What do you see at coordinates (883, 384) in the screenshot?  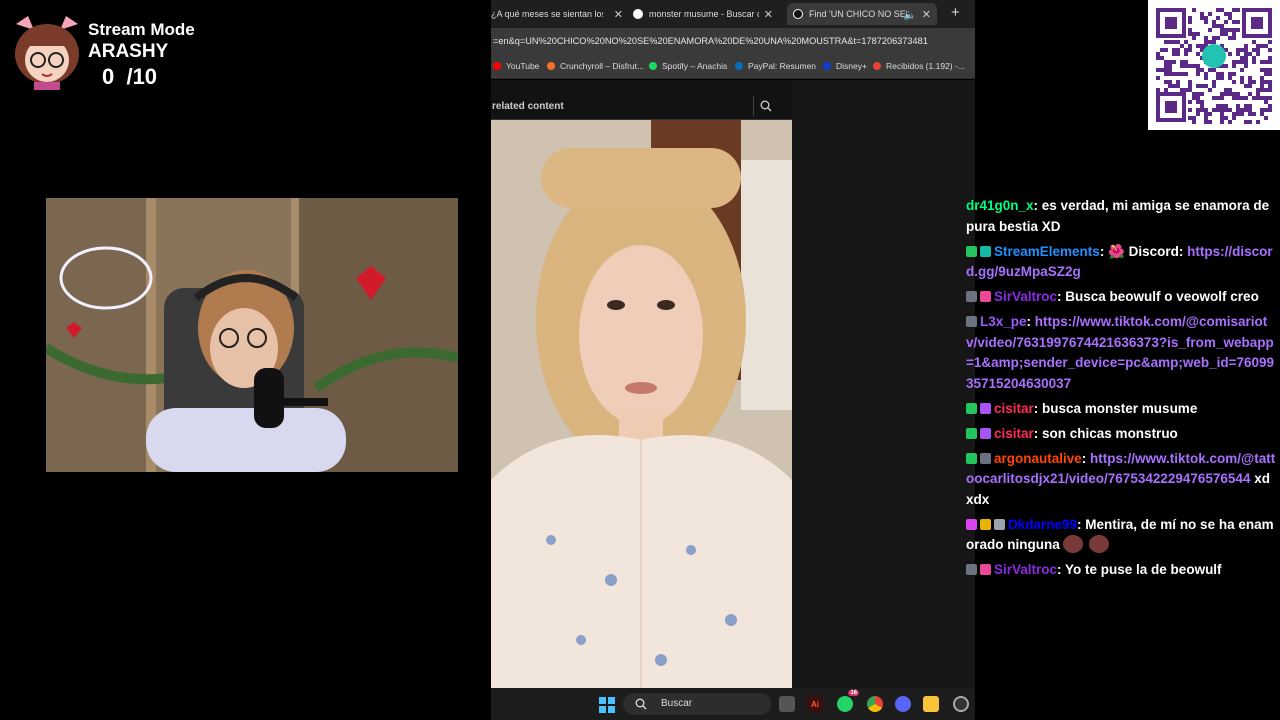 I see `page-sidebar-area` at bounding box center [883, 384].